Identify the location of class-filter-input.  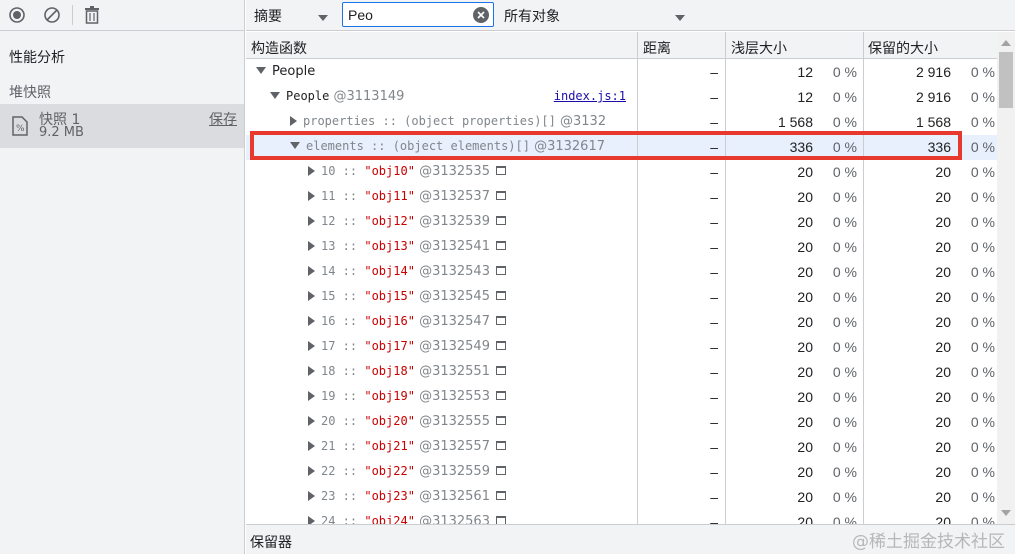
(408, 15).